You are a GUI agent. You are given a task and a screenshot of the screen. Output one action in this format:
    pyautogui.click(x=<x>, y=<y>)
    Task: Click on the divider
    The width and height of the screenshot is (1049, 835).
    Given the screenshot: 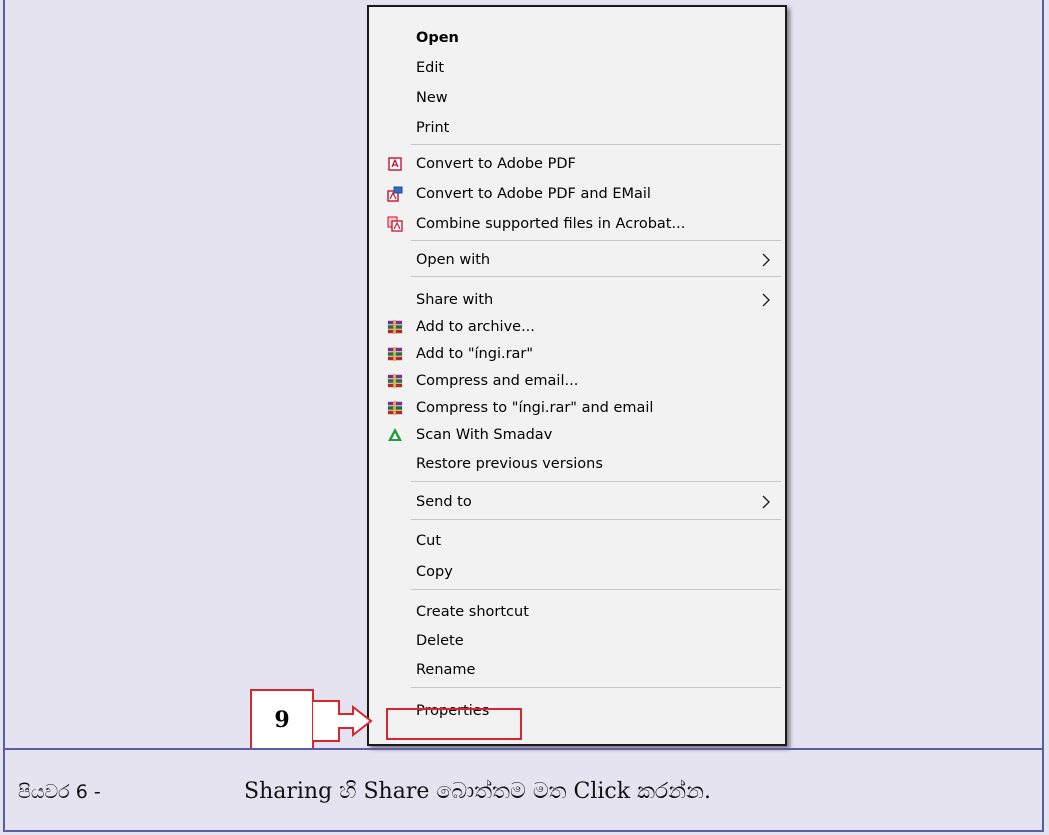 What is the action you would take?
    pyautogui.click(x=524, y=749)
    